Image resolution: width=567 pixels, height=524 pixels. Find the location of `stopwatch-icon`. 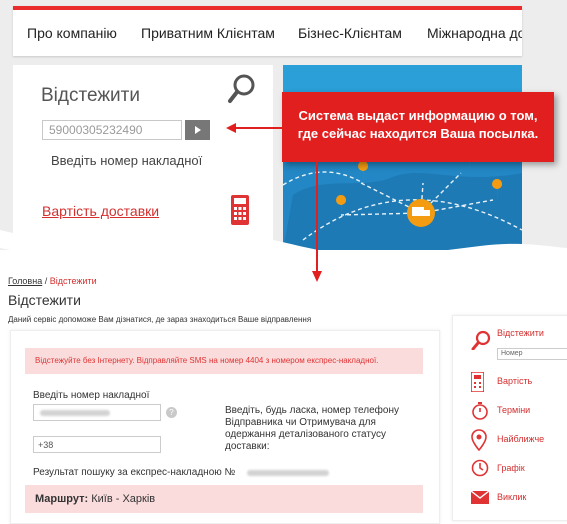

stopwatch-icon is located at coordinates (480, 411).